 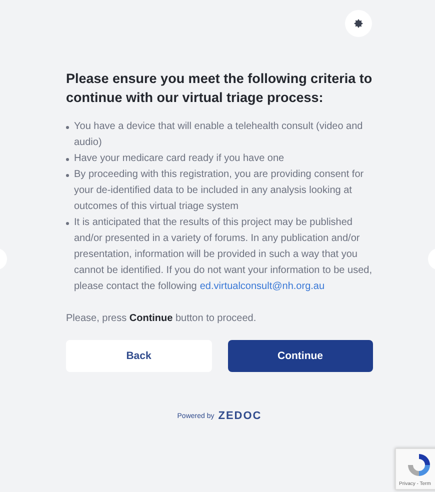 What do you see at coordinates (419, 465) in the screenshot?
I see `recaptcha-icon` at bounding box center [419, 465].